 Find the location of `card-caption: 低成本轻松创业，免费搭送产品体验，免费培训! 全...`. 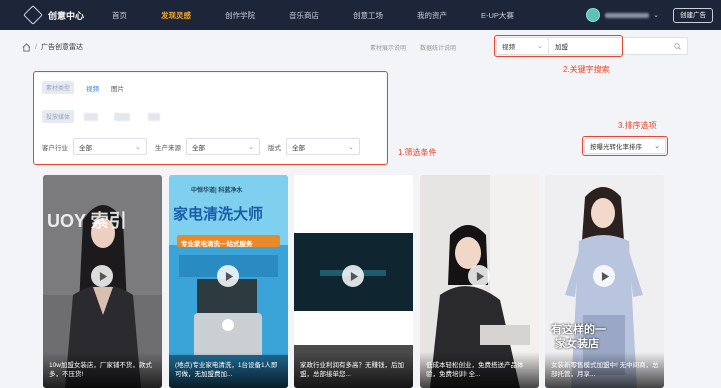

card-caption: 低成本轻松创业，免费搭送产品体验，免费培训! 全... is located at coordinates (479, 370).